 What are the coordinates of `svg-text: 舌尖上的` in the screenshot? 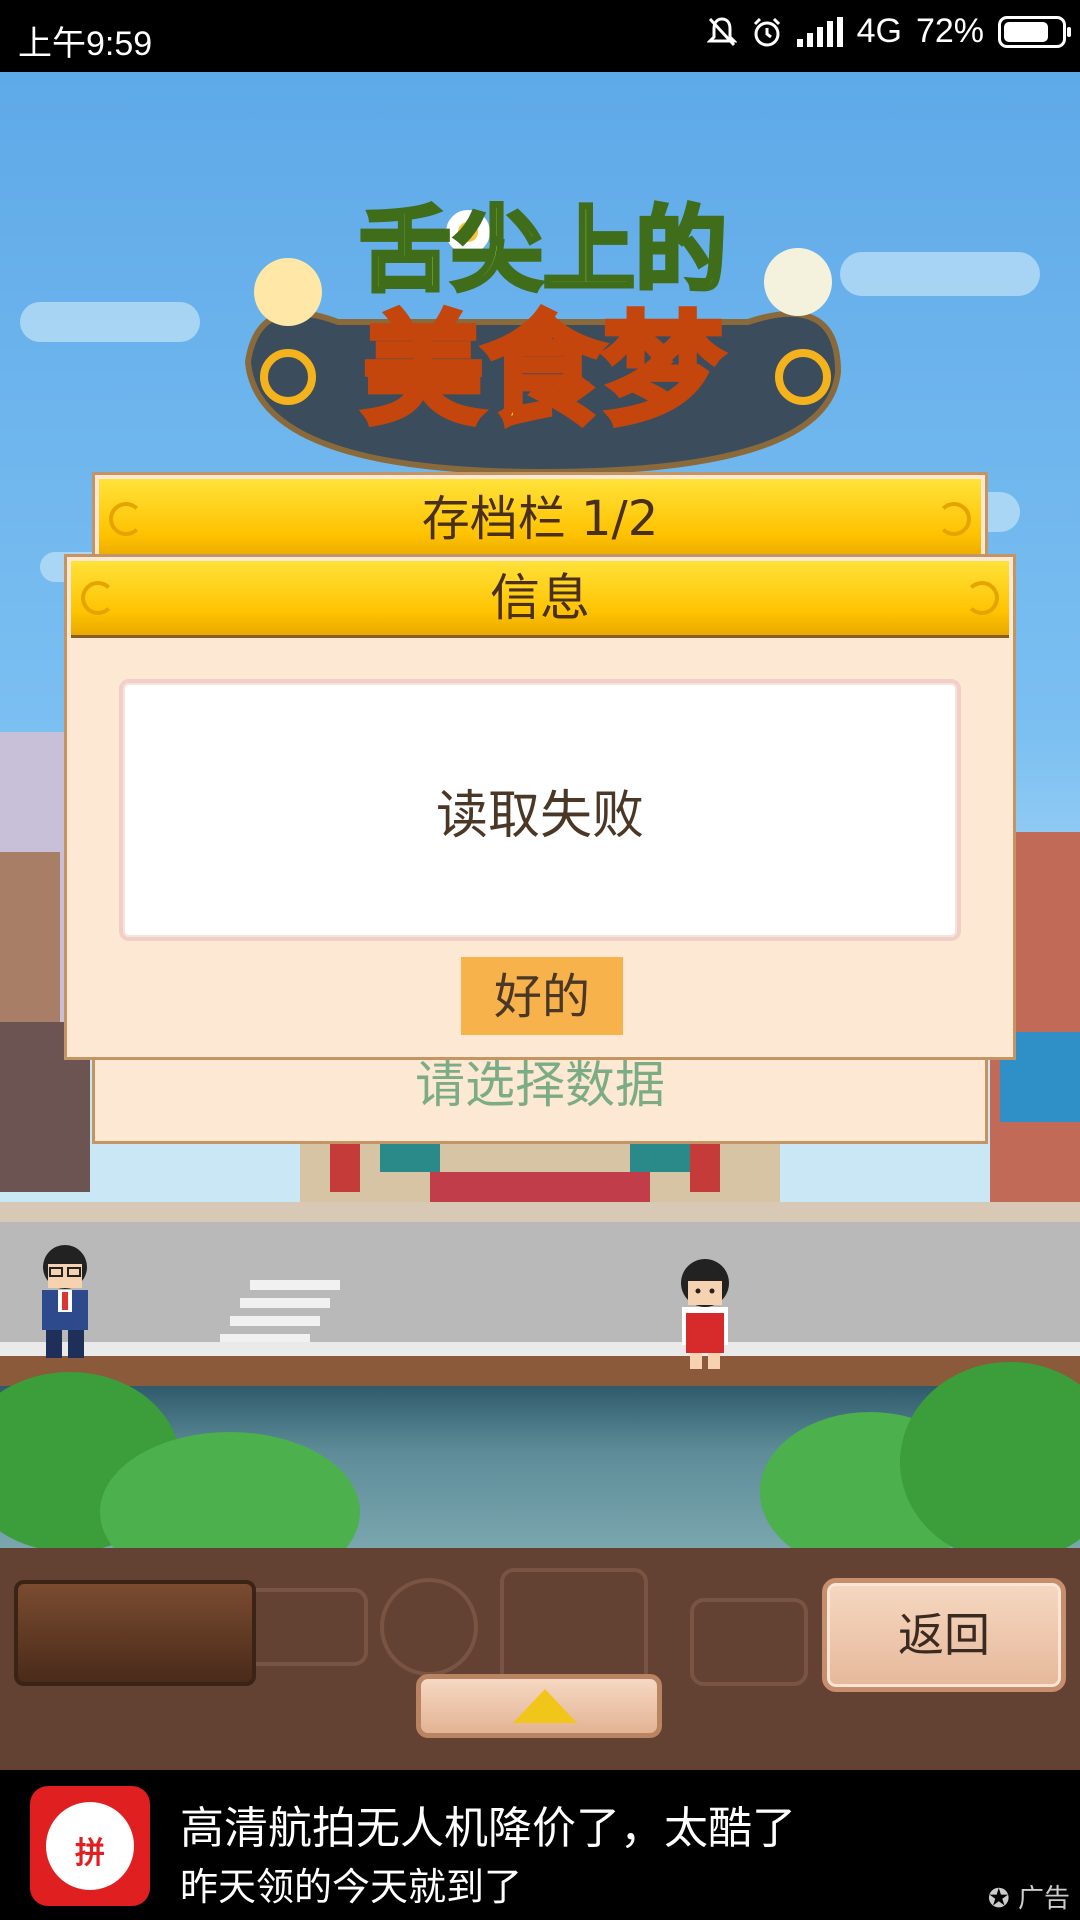 It's located at (543, 250).